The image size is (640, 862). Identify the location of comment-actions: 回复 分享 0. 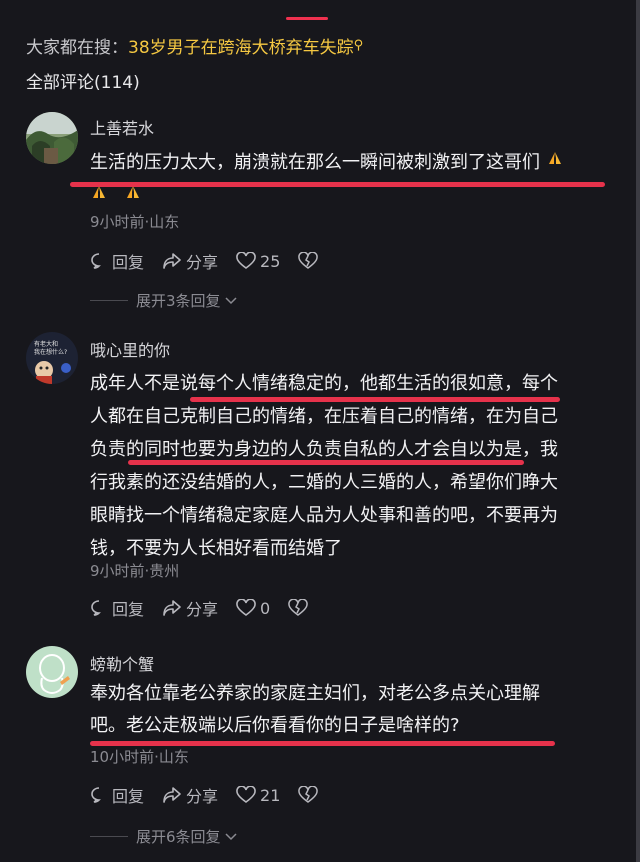
(210, 608).